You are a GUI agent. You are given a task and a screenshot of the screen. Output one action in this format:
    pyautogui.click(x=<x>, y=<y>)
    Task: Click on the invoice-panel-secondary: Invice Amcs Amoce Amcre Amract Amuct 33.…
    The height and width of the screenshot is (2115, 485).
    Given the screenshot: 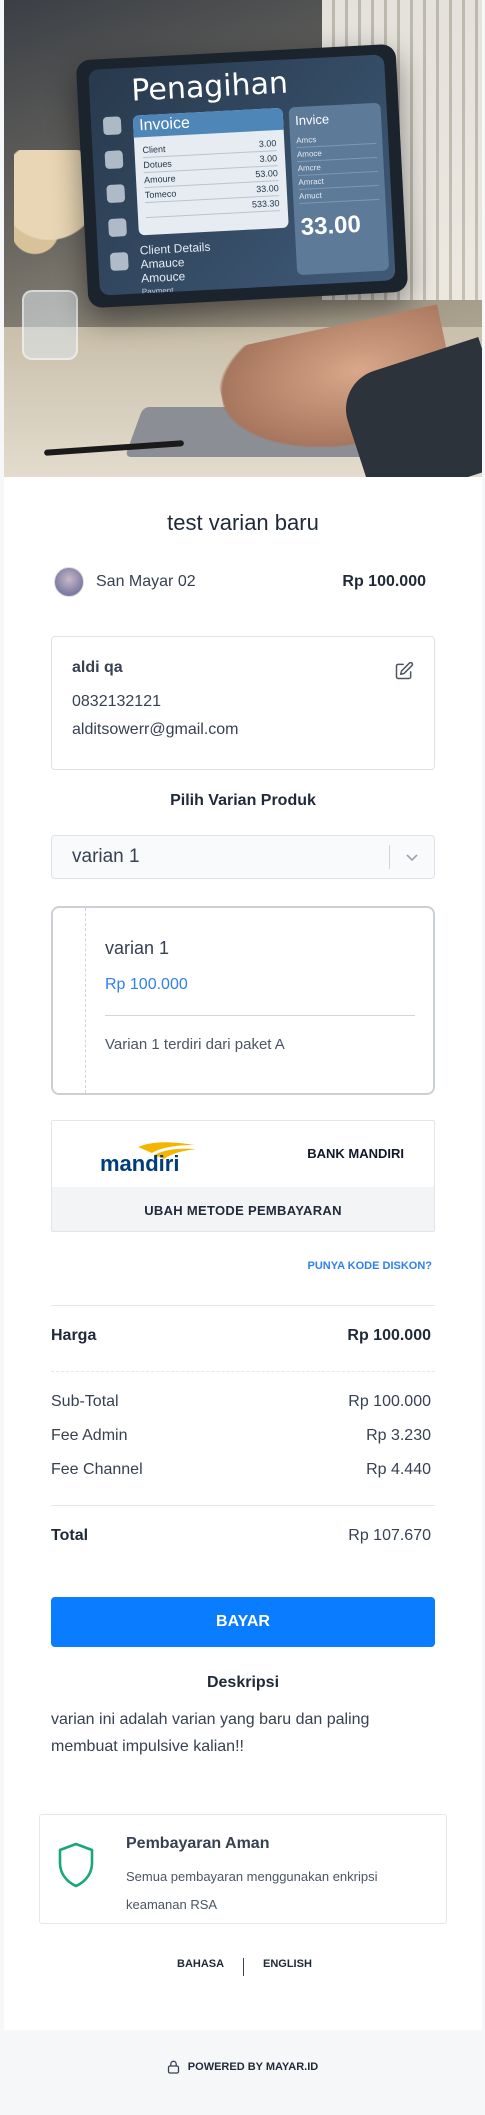 What is the action you would take?
    pyautogui.click(x=339, y=189)
    